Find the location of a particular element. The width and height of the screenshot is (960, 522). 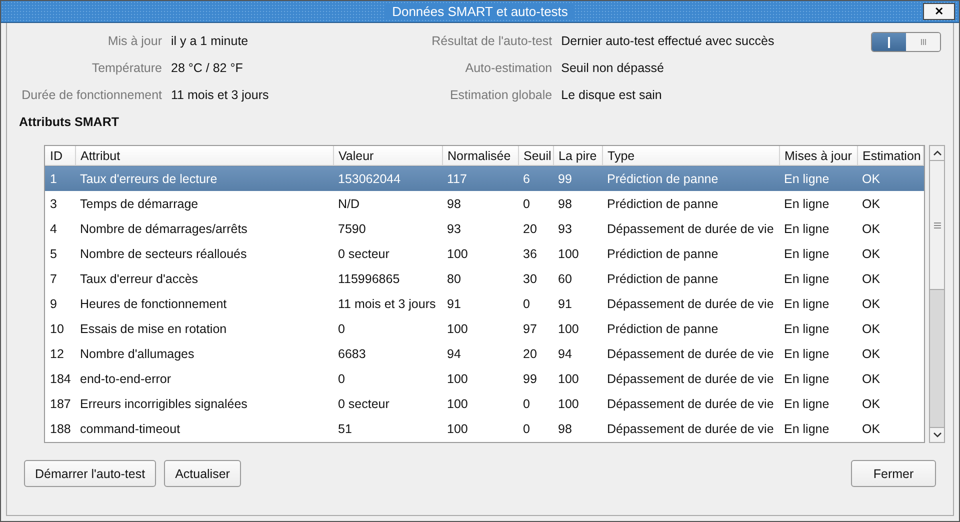

toggle-switch is located at coordinates (906, 42).